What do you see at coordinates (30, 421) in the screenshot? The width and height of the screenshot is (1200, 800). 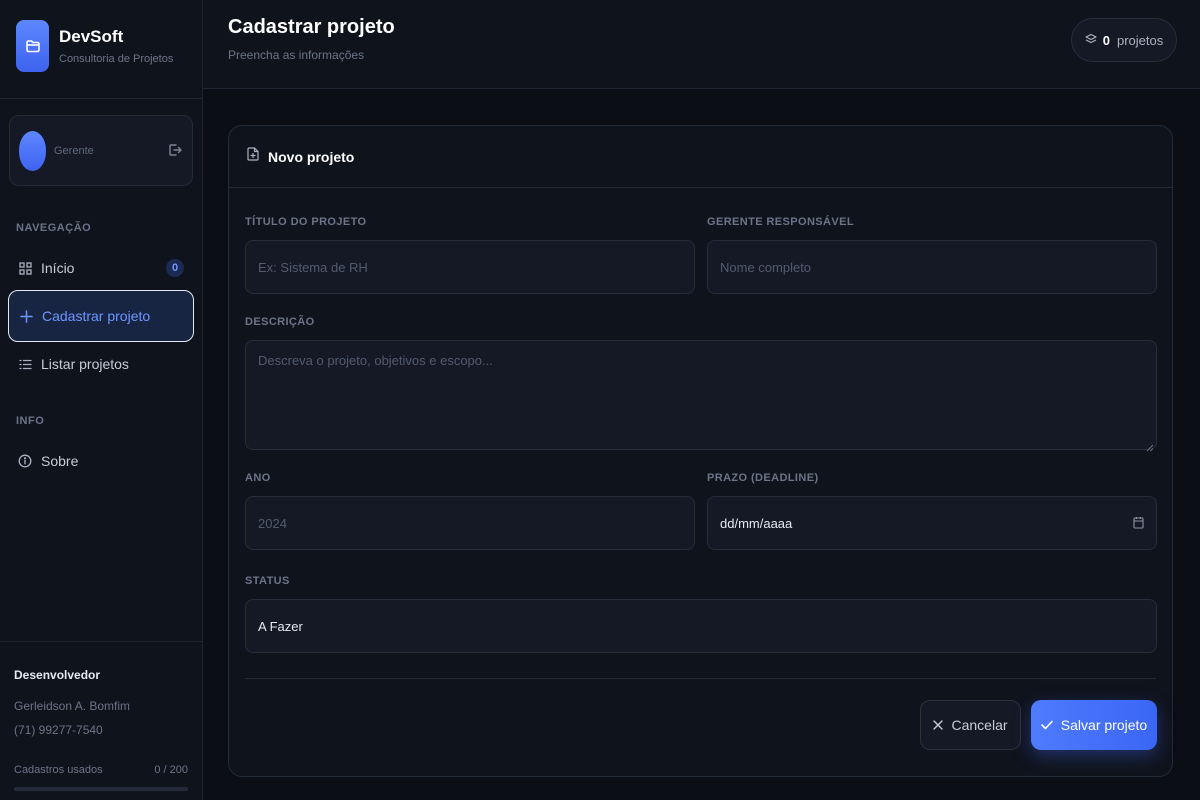 I see `info-section-label: INFO` at bounding box center [30, 421].